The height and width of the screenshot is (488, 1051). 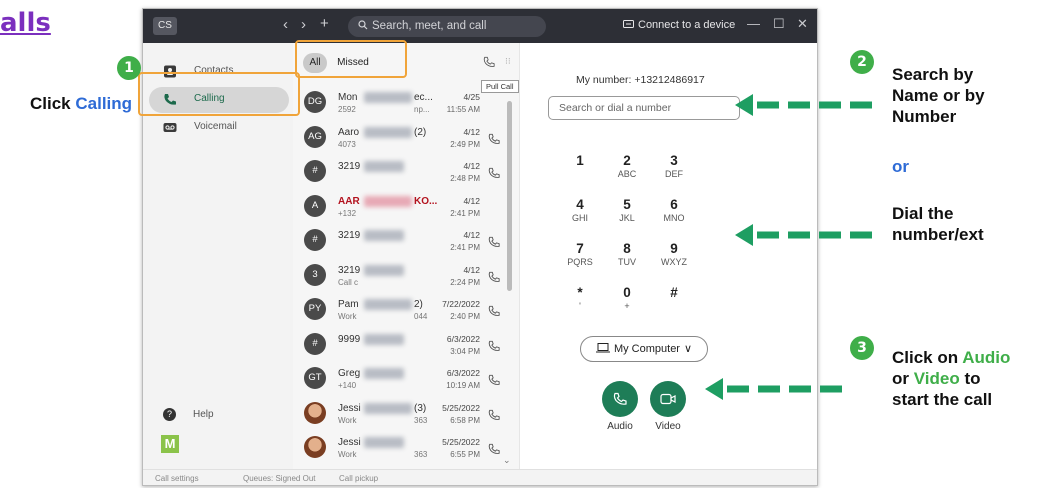 What do you see at coordinates (775, 389) in the screenshot?
I see `arrow-to-call-buttons` at bounding box center [775, 389].